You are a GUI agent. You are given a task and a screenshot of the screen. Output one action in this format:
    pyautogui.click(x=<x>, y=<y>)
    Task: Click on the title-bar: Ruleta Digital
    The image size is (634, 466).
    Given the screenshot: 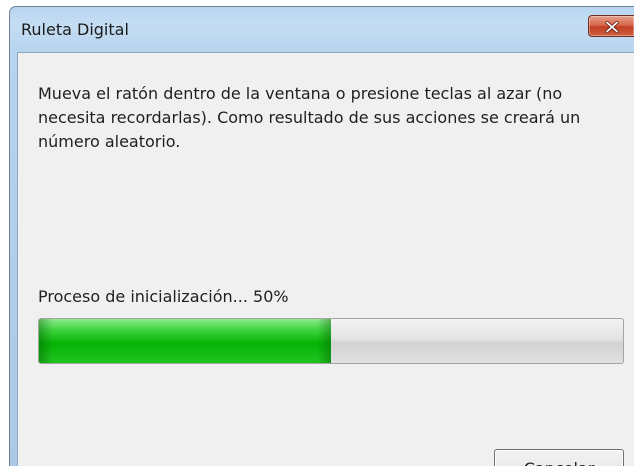 What is the action you would take?
    pyautogui.click(x=322, y=29)
    